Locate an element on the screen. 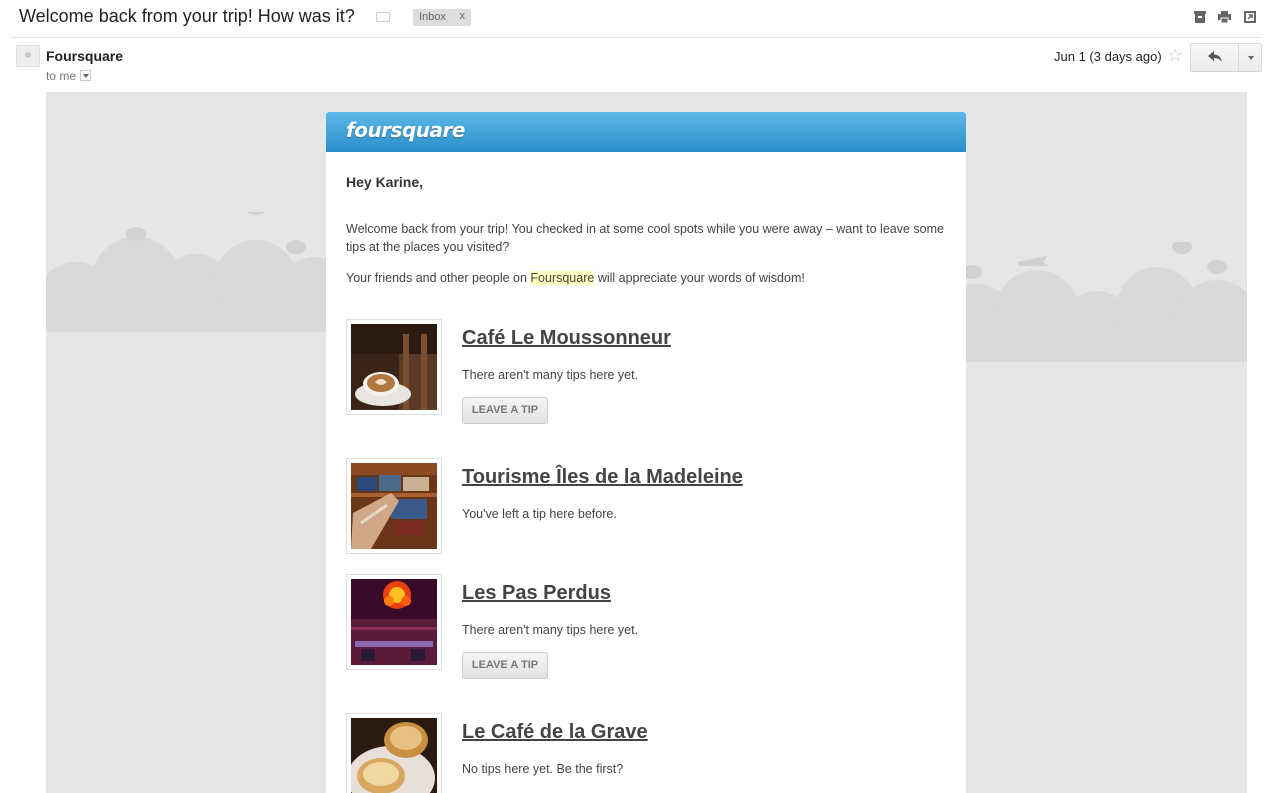  venue-name-link: Les Pas Perdus is located at coordinates (536, 593).